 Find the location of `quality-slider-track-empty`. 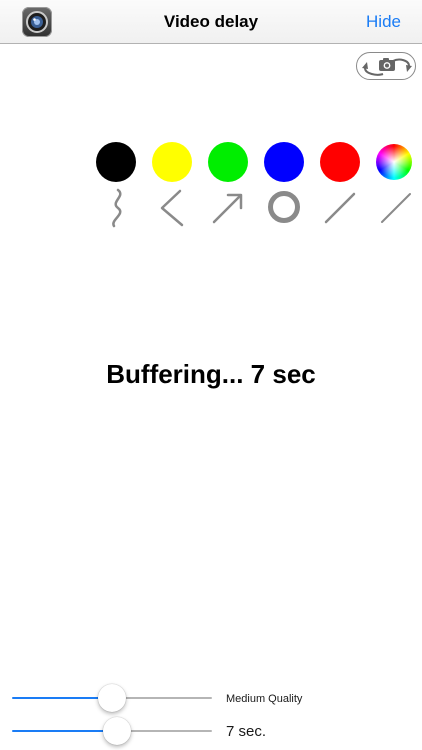

quality-slider-track-empty is located at coordinates (162, 698).